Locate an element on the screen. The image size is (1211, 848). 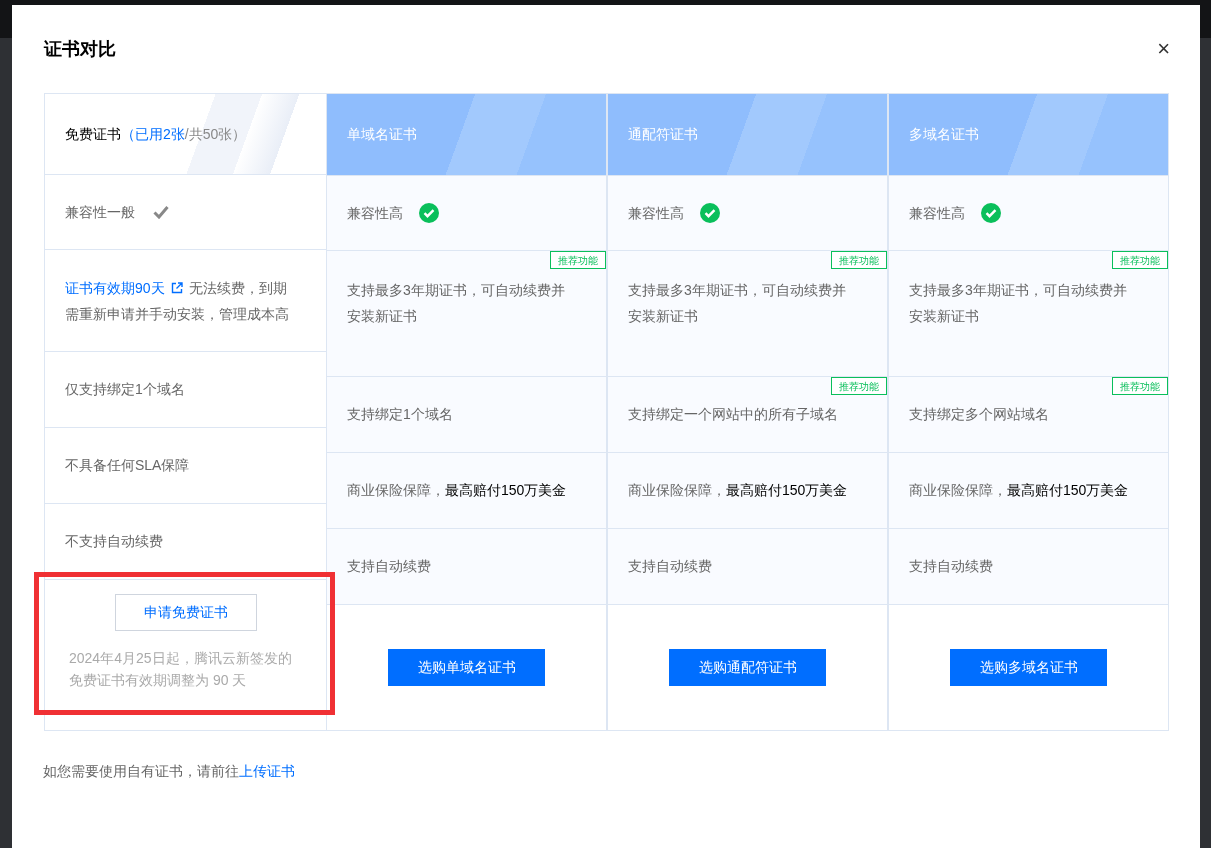
cell-text: 支持绑定多个网站域名 is located at coordinates (979, 414).